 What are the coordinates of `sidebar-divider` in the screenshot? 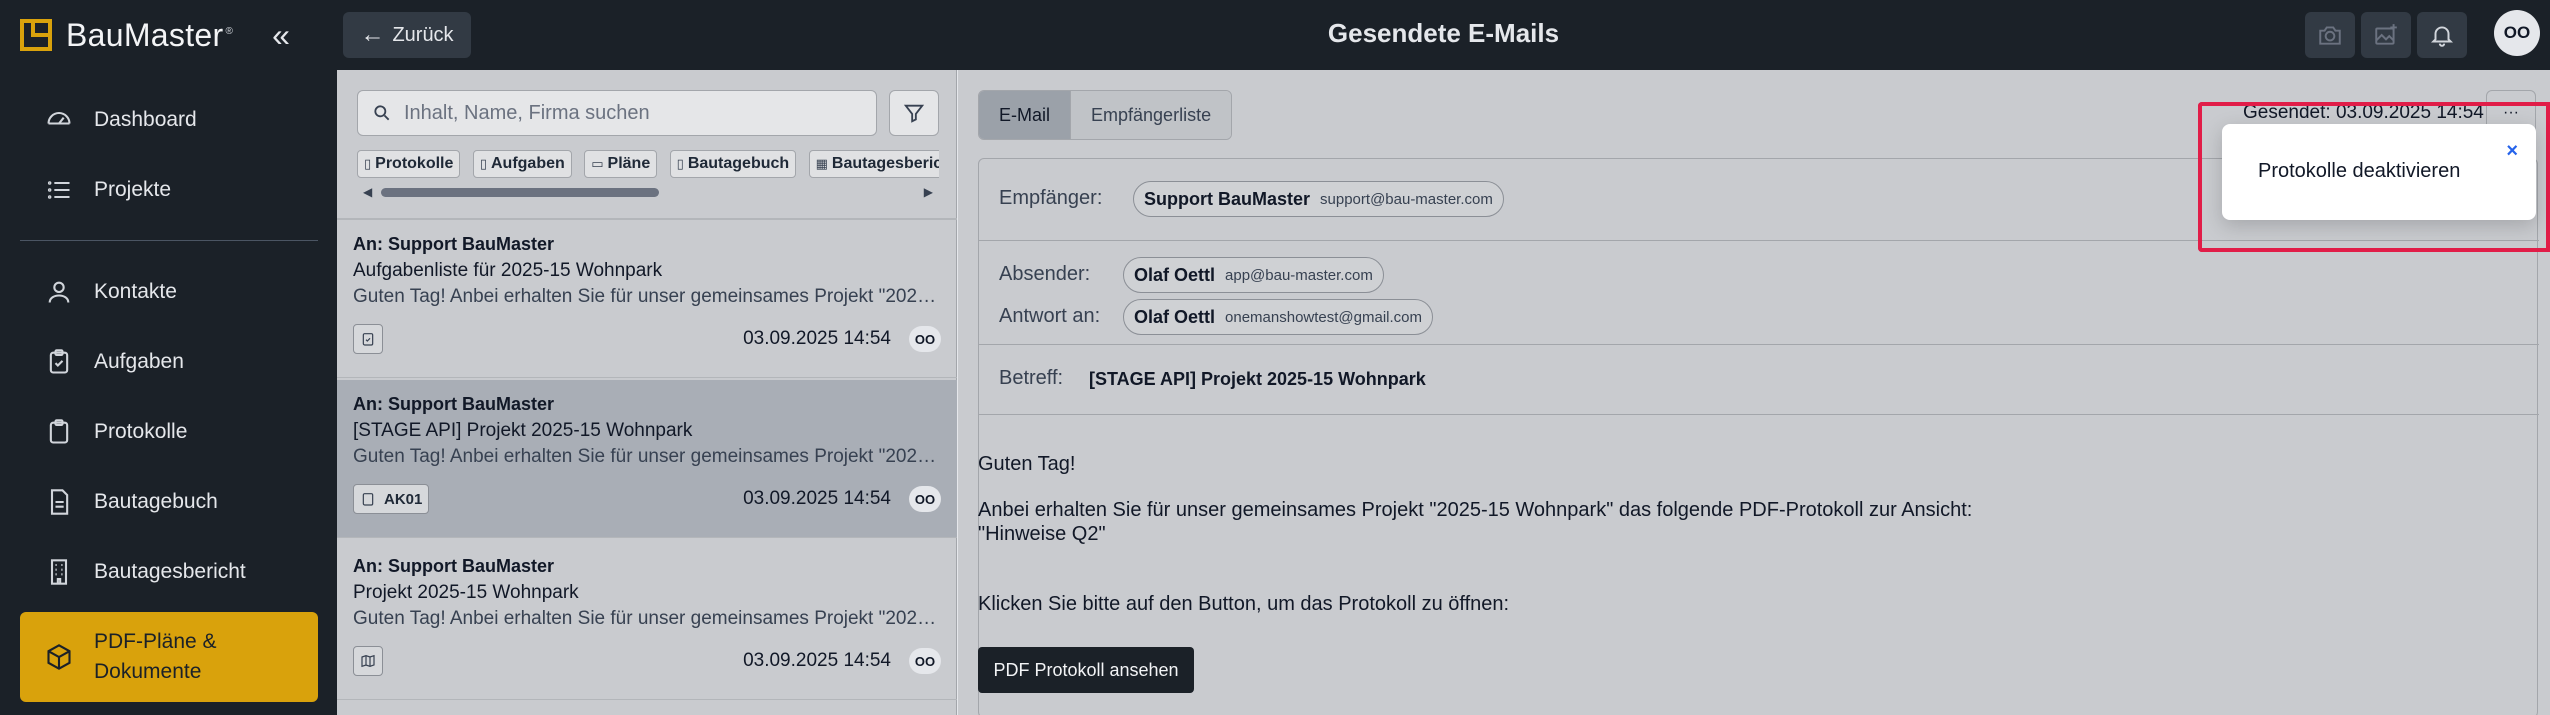 It's located at (169, 240).